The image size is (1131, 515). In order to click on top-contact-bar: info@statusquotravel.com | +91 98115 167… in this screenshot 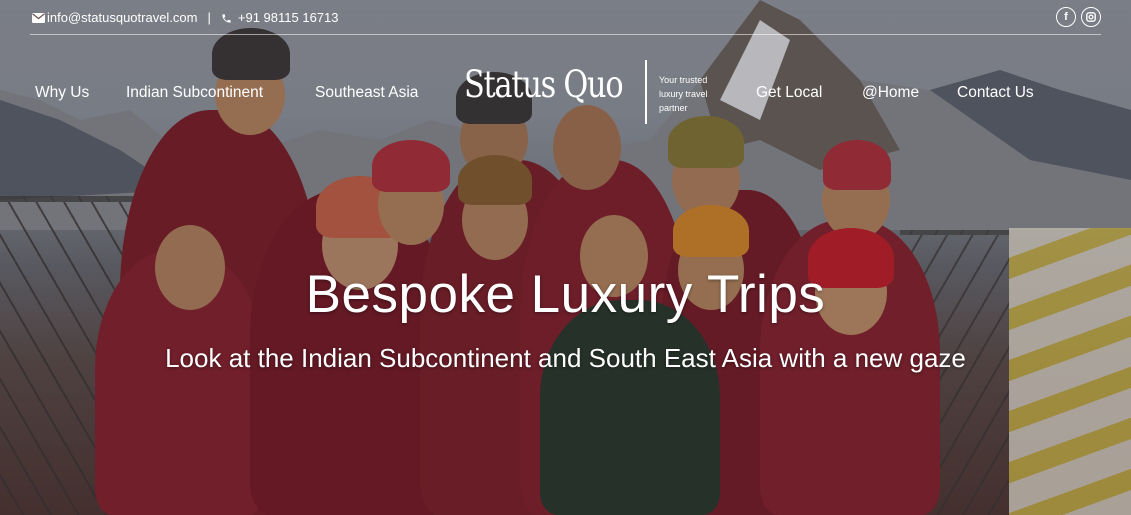, I will do `click(565, 17)`.